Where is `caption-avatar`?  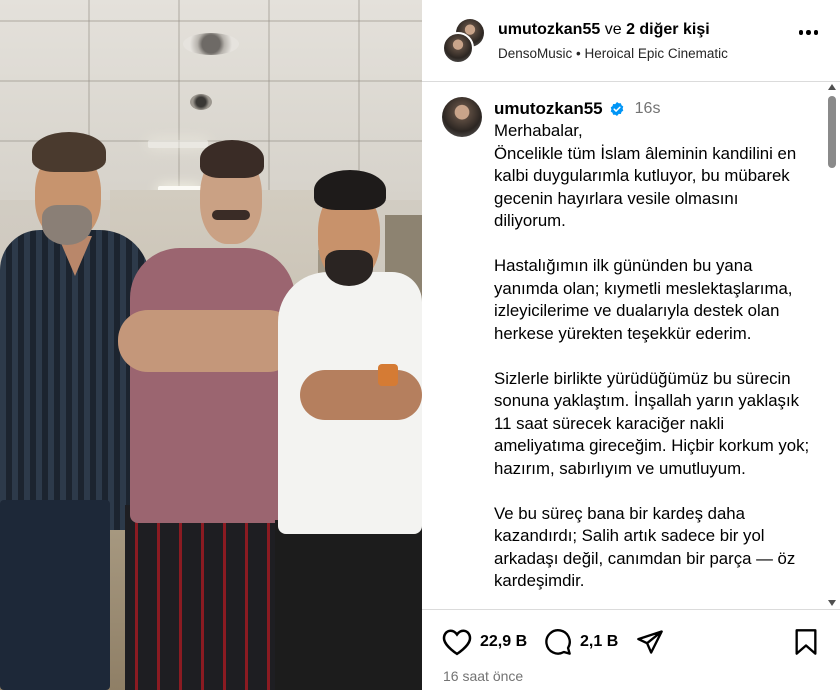
caption-avatar is located at coordinates (462, 117).